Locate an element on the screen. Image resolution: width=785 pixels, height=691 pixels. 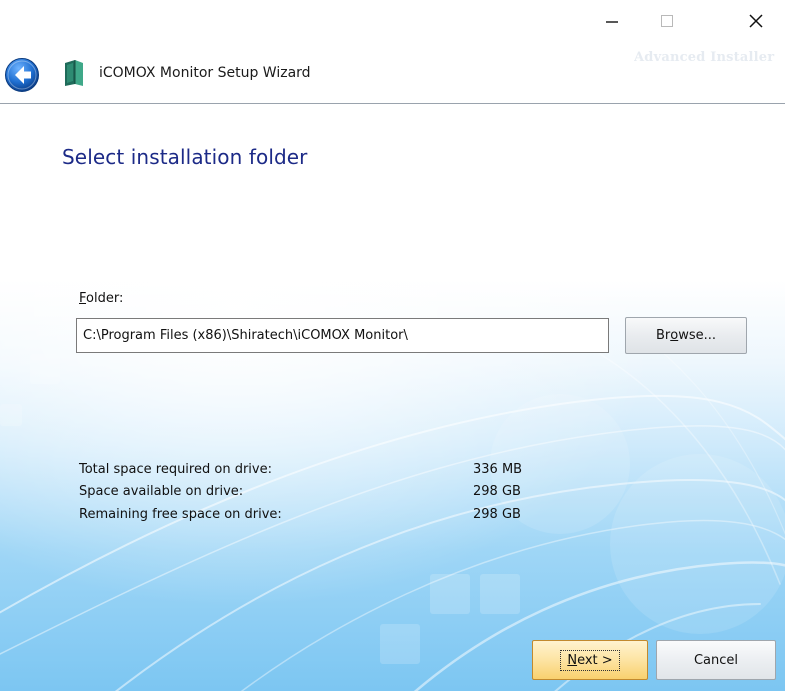
folder-label-mnemonic: F is located at coordinates (83, 298).